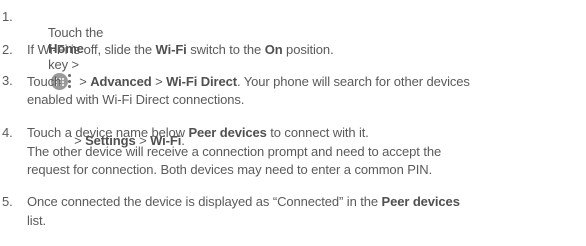  Describe the element at coordinates (44, 81) in the screenshot. I see `step-text: Touch` at that location.